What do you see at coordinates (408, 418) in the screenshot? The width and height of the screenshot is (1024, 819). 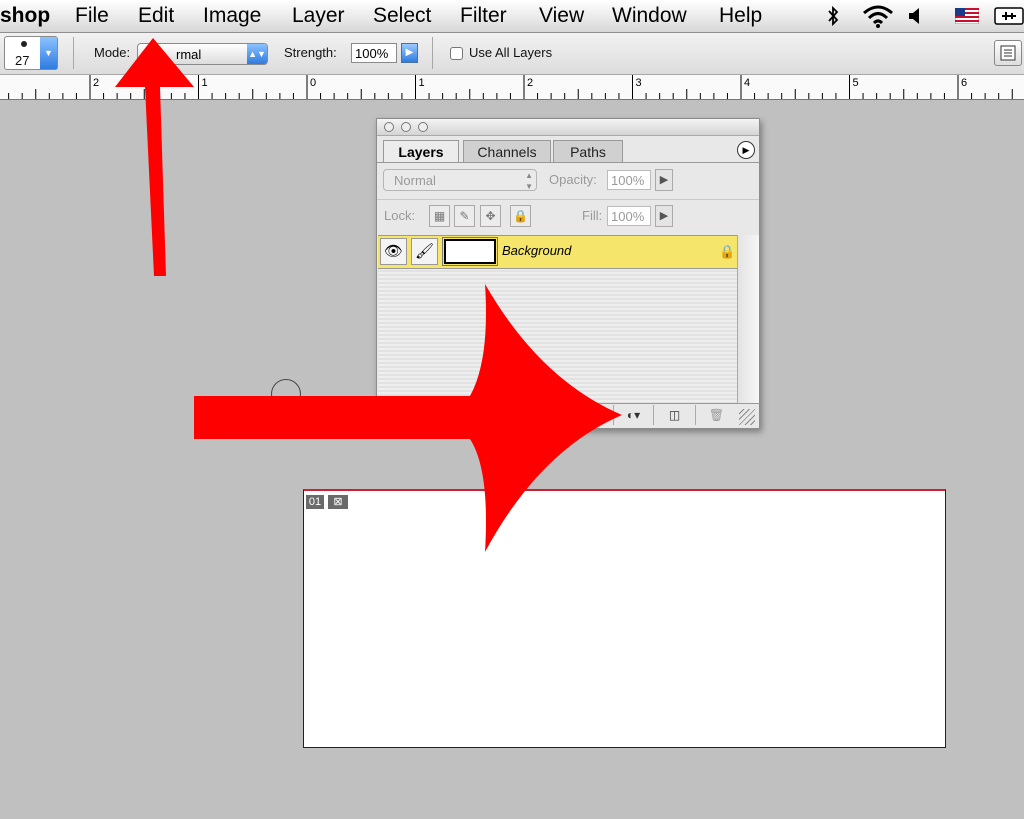 I see `annotation-arrow-right` at bounding box center [408, 418].